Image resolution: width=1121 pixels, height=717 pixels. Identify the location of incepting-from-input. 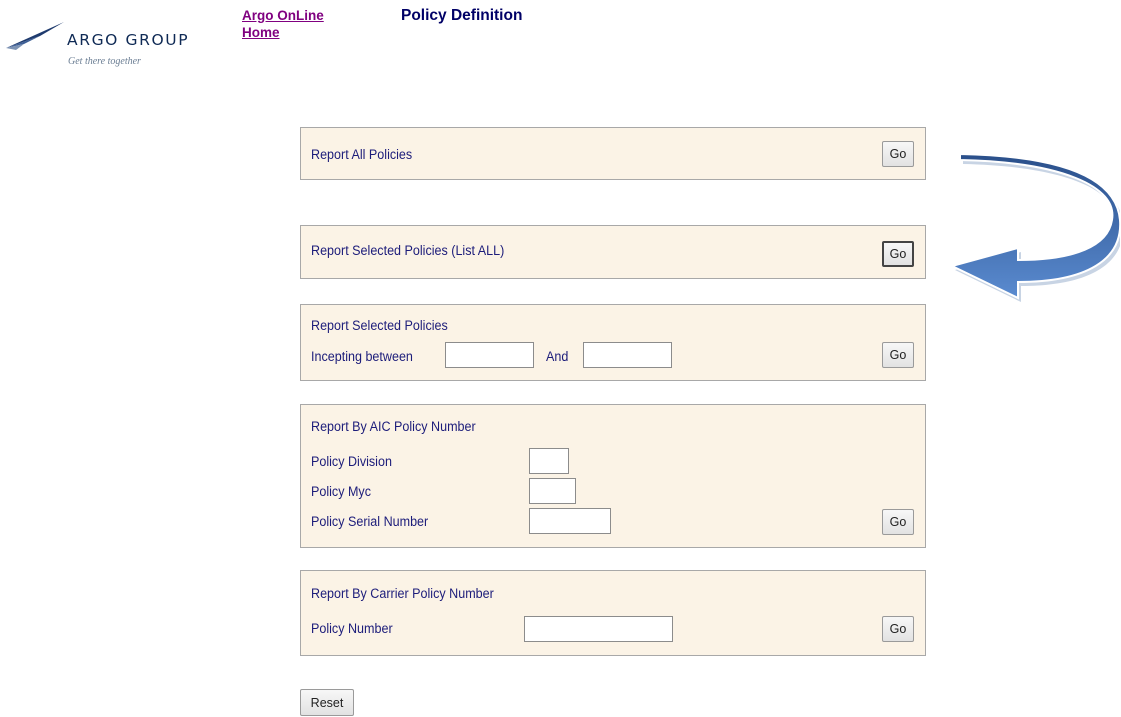
(489, 355).